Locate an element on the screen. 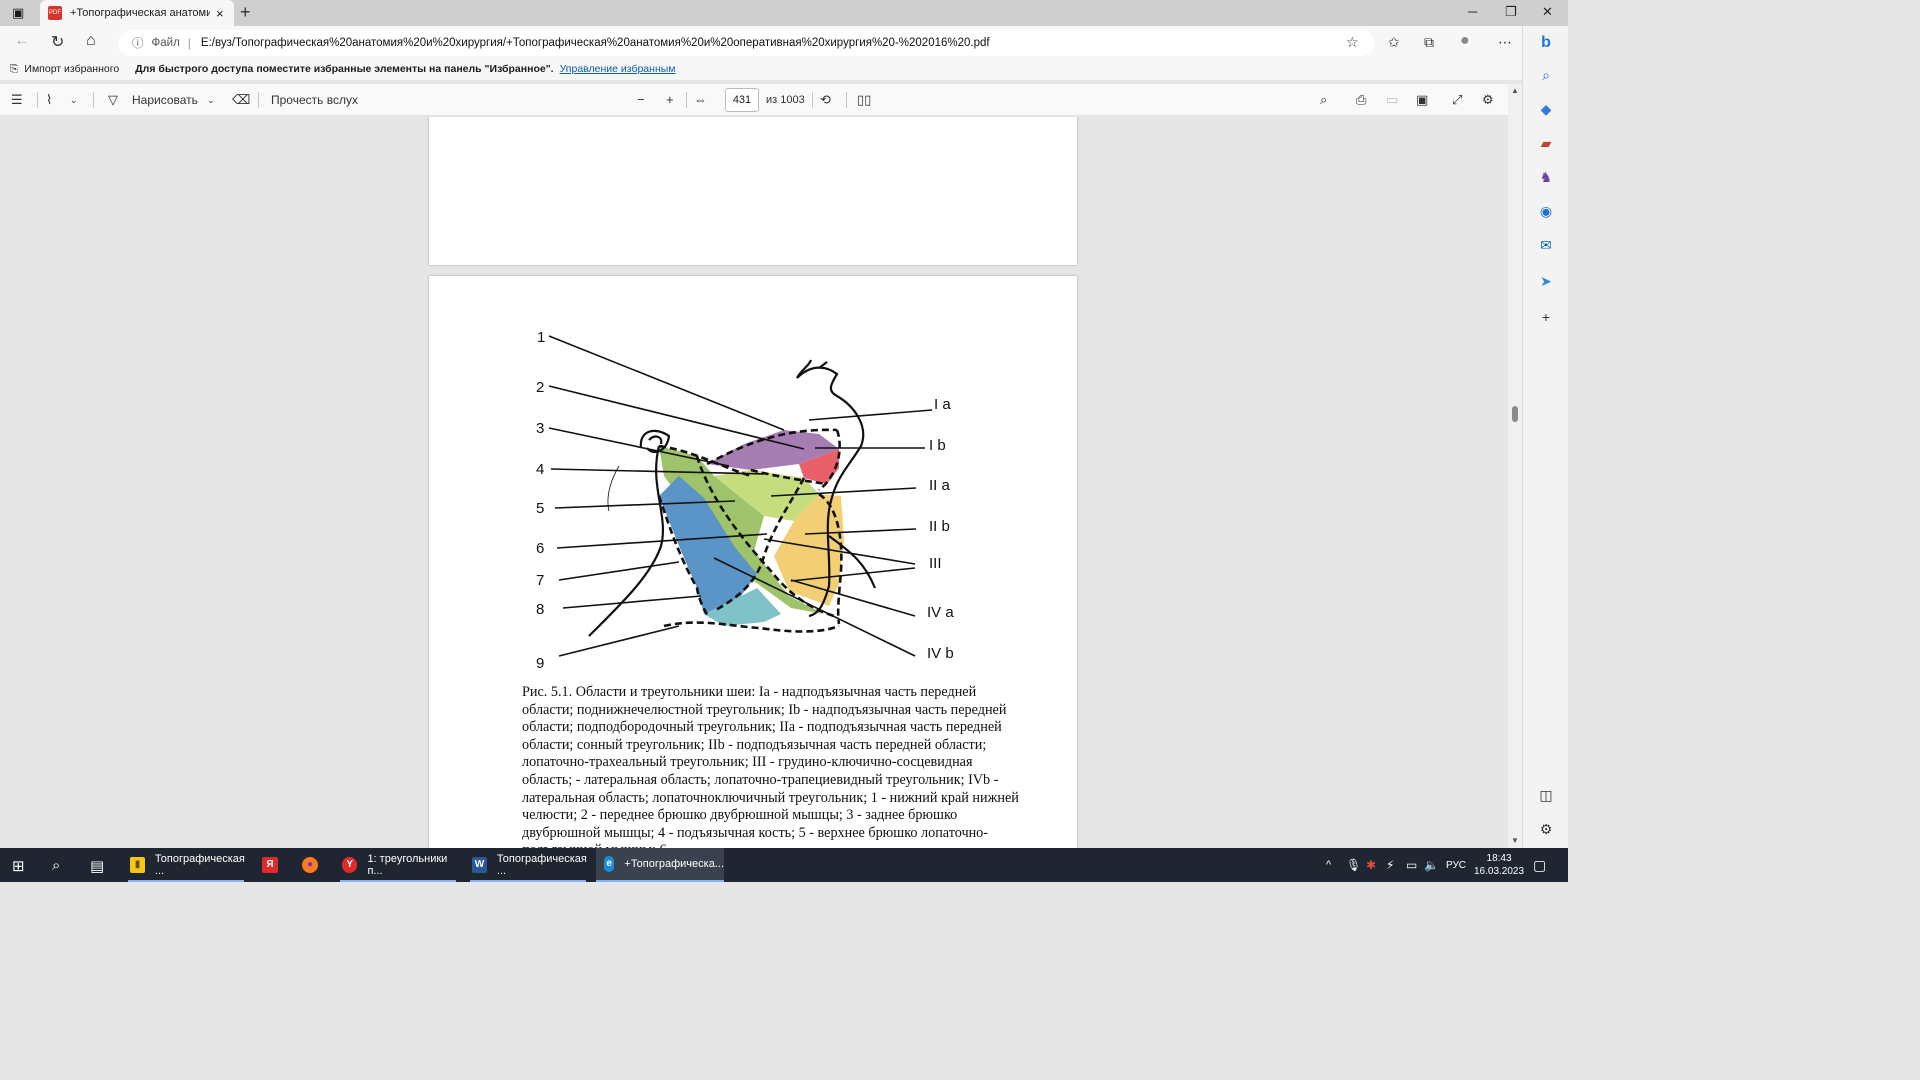 The image size is (1920, 1080). favorites-icon: ✩ is located at coordinates (1394, 42).